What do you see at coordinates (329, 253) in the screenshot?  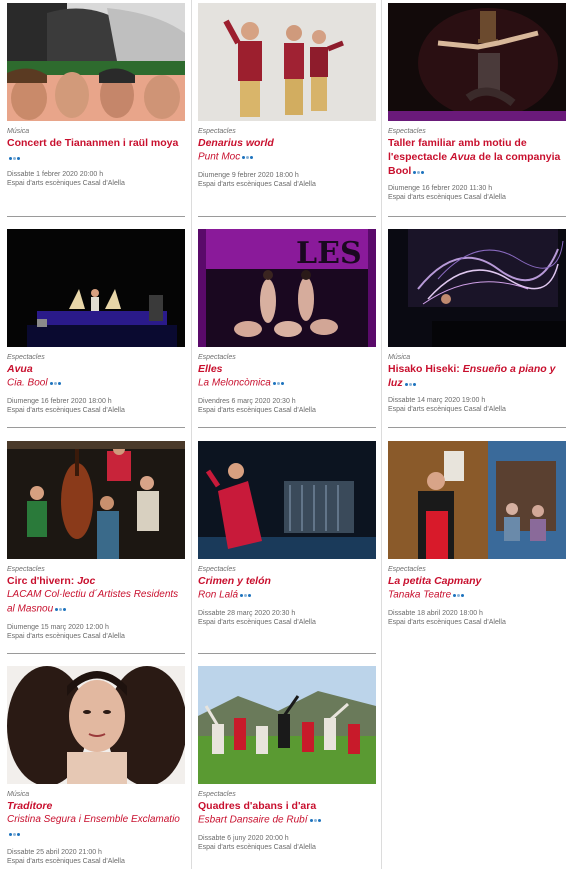 I see `poster-title: LES` at bounding box center [329, 253].